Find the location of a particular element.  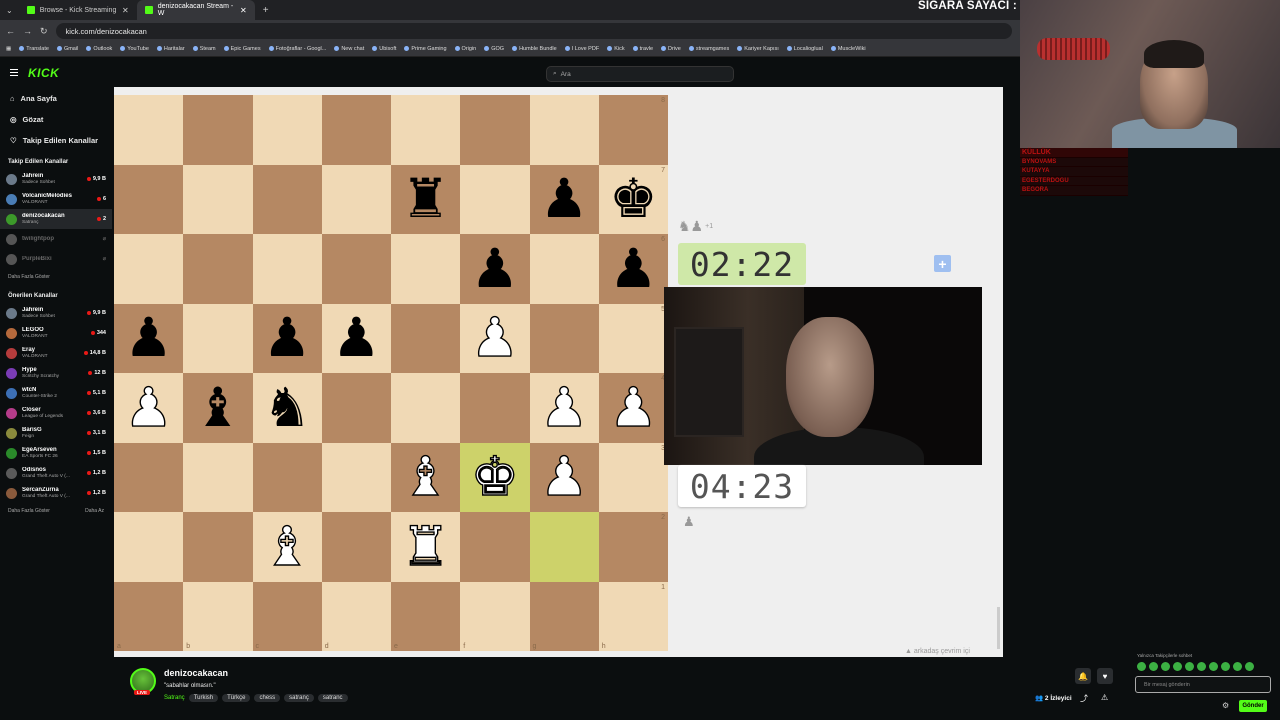

tab-denizocakacan: denizocakacan Stream - W ✕ is located at coordinates (195, 10).